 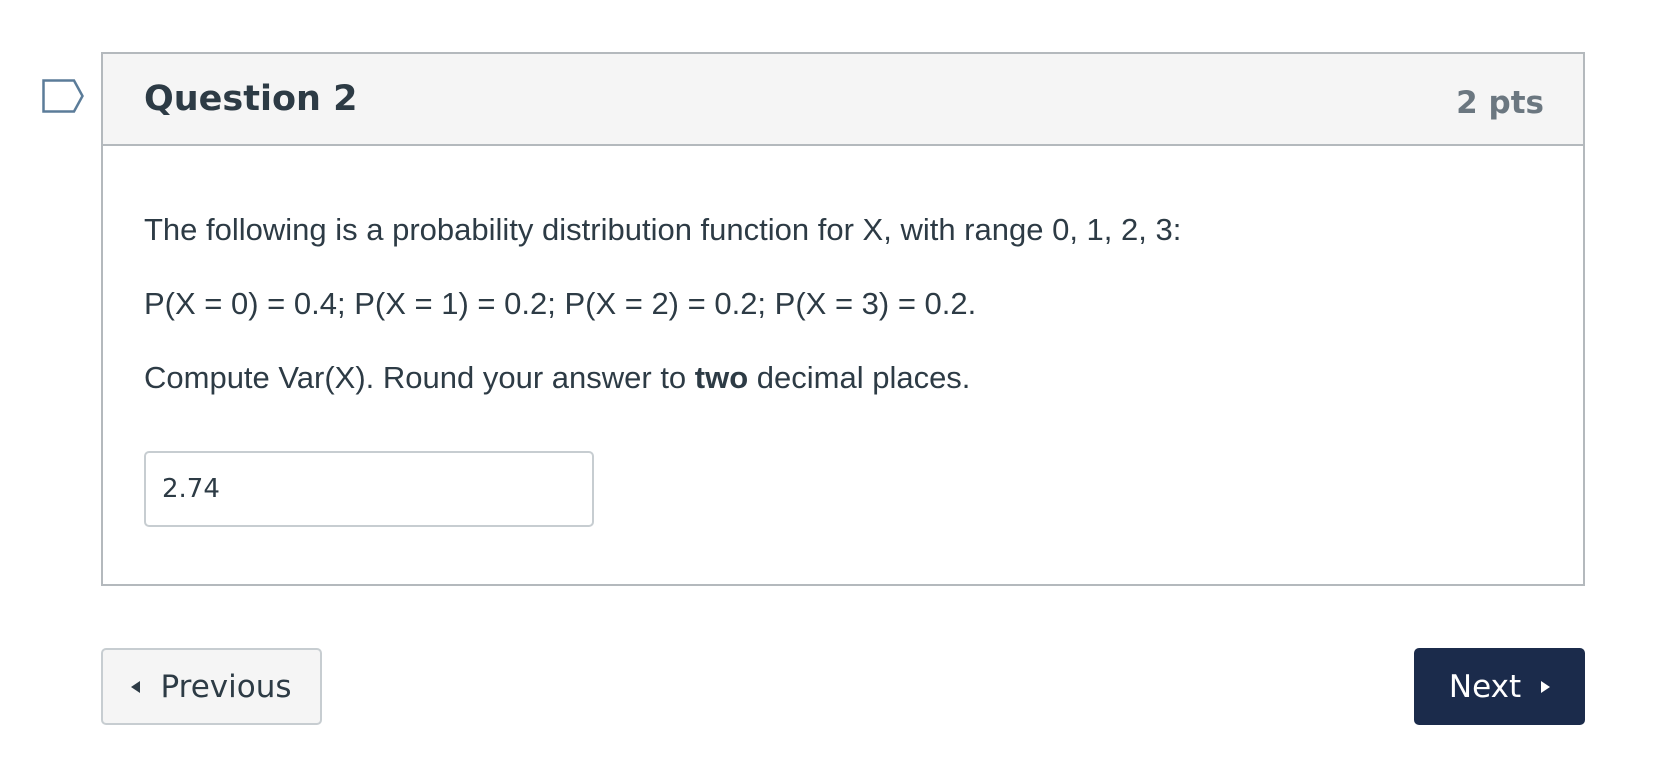 I want to click on answer-input, so click(x=369, y=489).